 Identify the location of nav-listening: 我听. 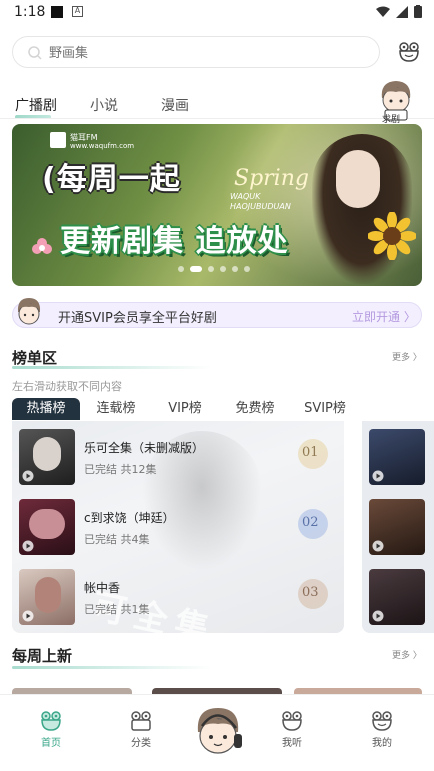
(292, 730).